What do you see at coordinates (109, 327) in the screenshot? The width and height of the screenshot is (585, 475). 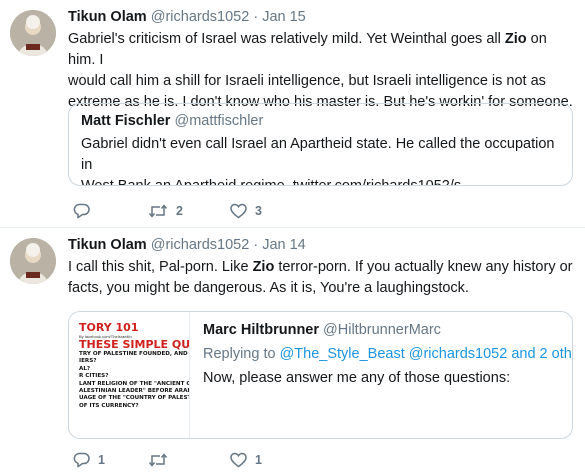 I see `thumbnail-title: TORY 101` at bounding box center [109, 327].